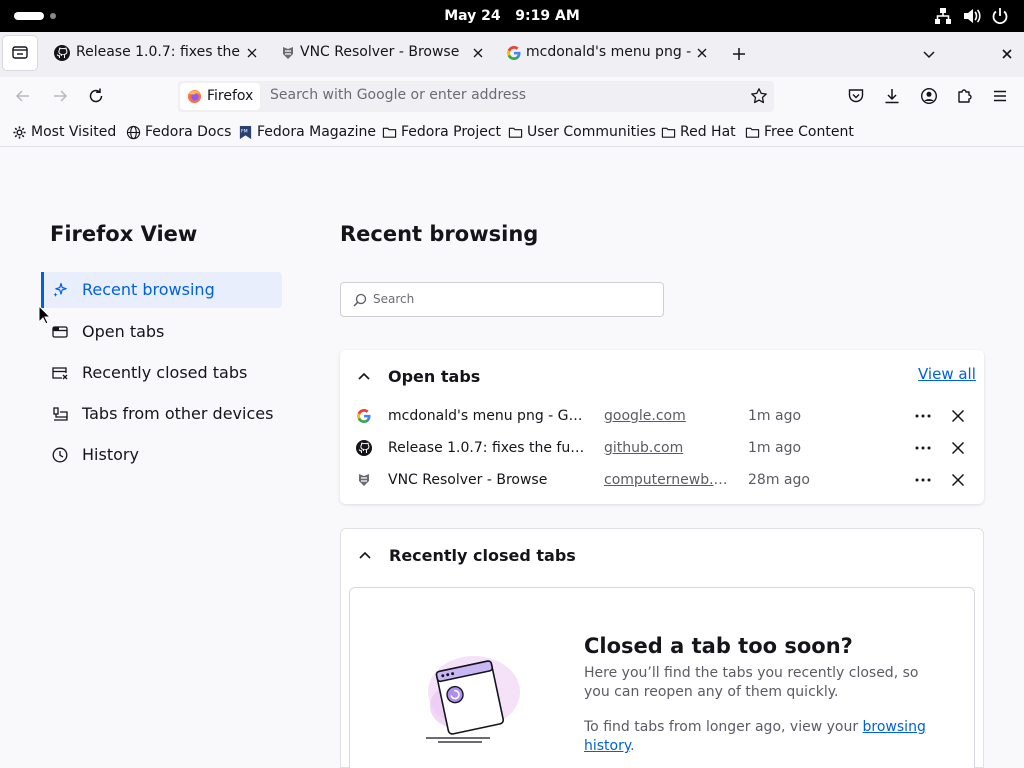 The width and height of the screenshot is (1024, 768). I want to click on sidebar-item-label: Recently closed tabs, so click(165, 372).